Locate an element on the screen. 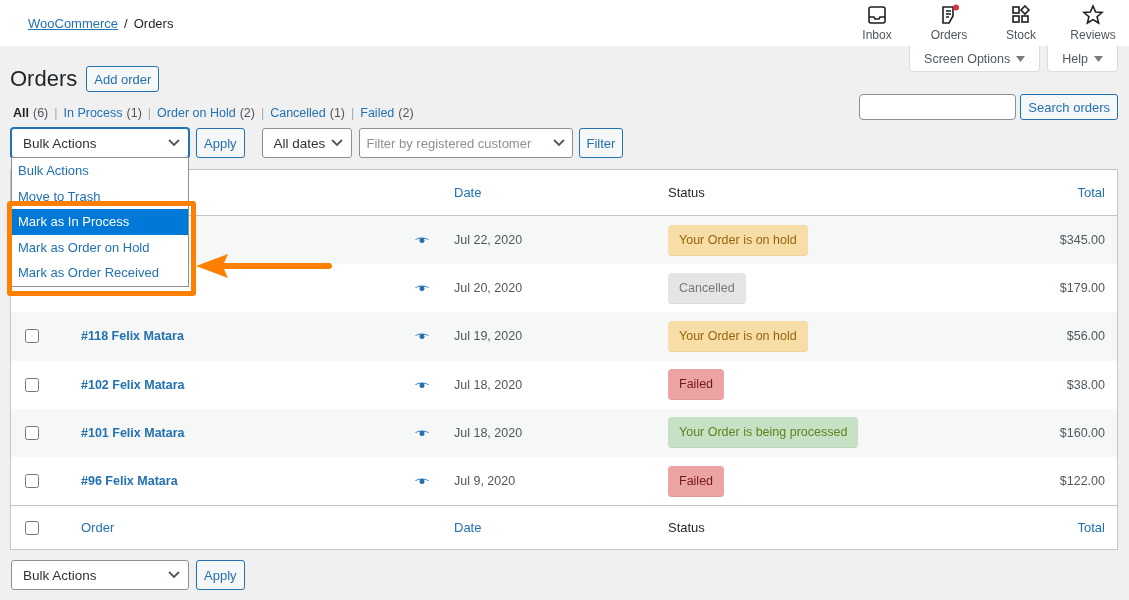 This screenshot has height=600, width=1129. order-link: #102 Felix Matara is located at coordinates (128, 384).